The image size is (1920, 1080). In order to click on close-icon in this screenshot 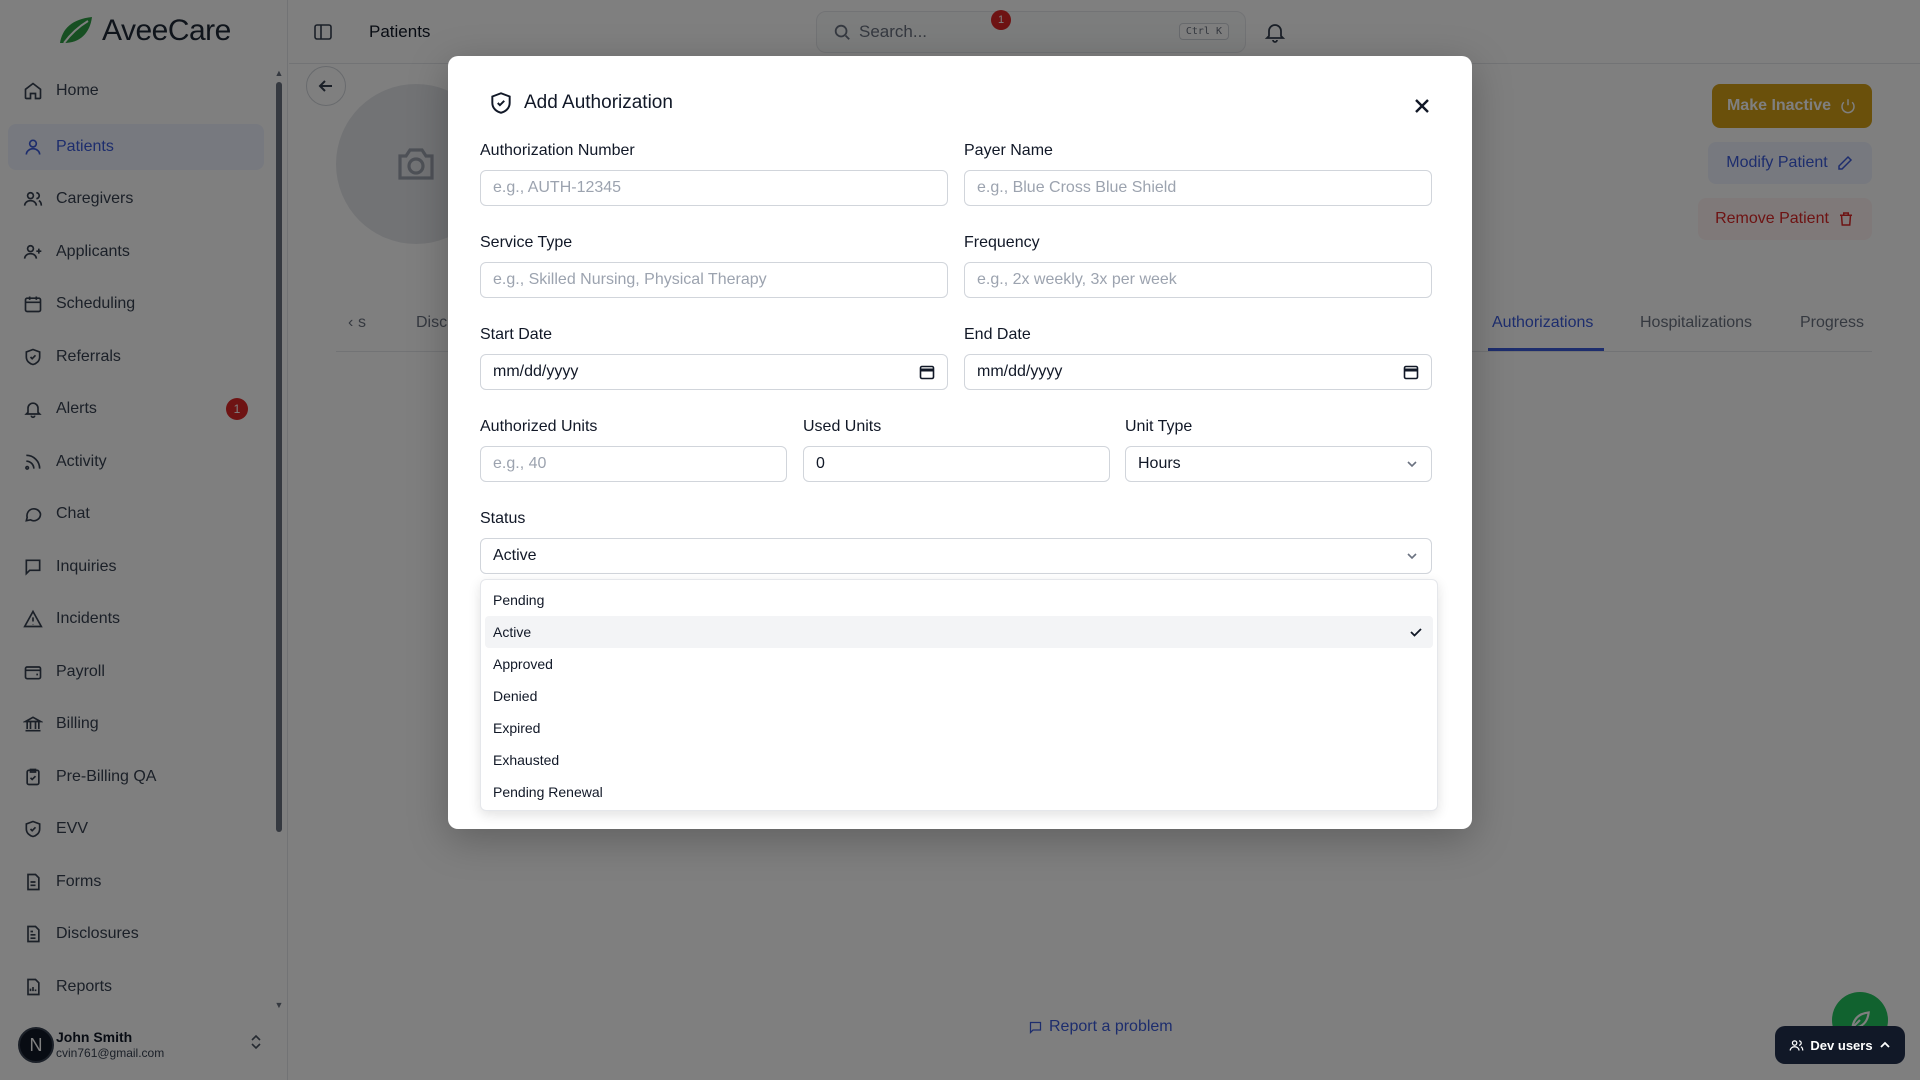, I will do `click(1422, 106)`.